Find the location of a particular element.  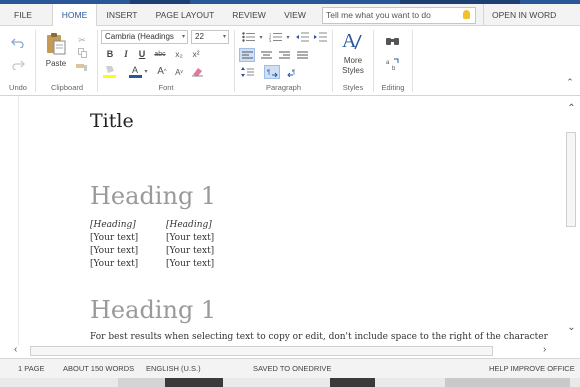

scroll-left-icon: ‹ is located at coordinates (15, 349).